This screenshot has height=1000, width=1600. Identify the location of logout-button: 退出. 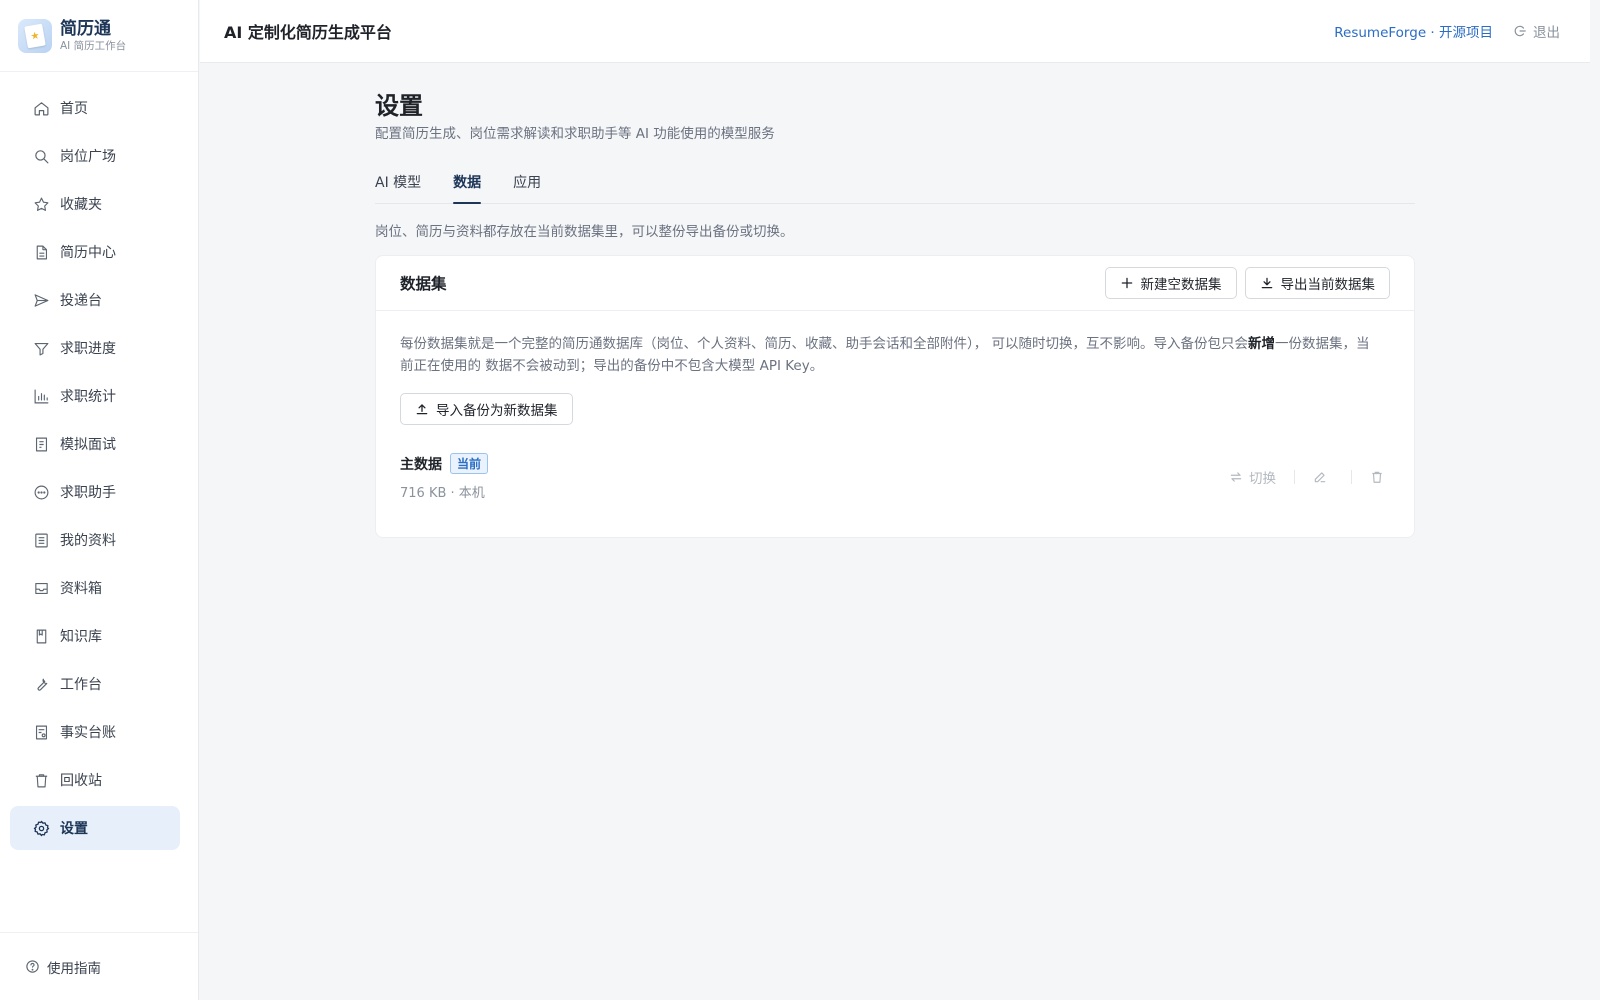
(1536, 31).